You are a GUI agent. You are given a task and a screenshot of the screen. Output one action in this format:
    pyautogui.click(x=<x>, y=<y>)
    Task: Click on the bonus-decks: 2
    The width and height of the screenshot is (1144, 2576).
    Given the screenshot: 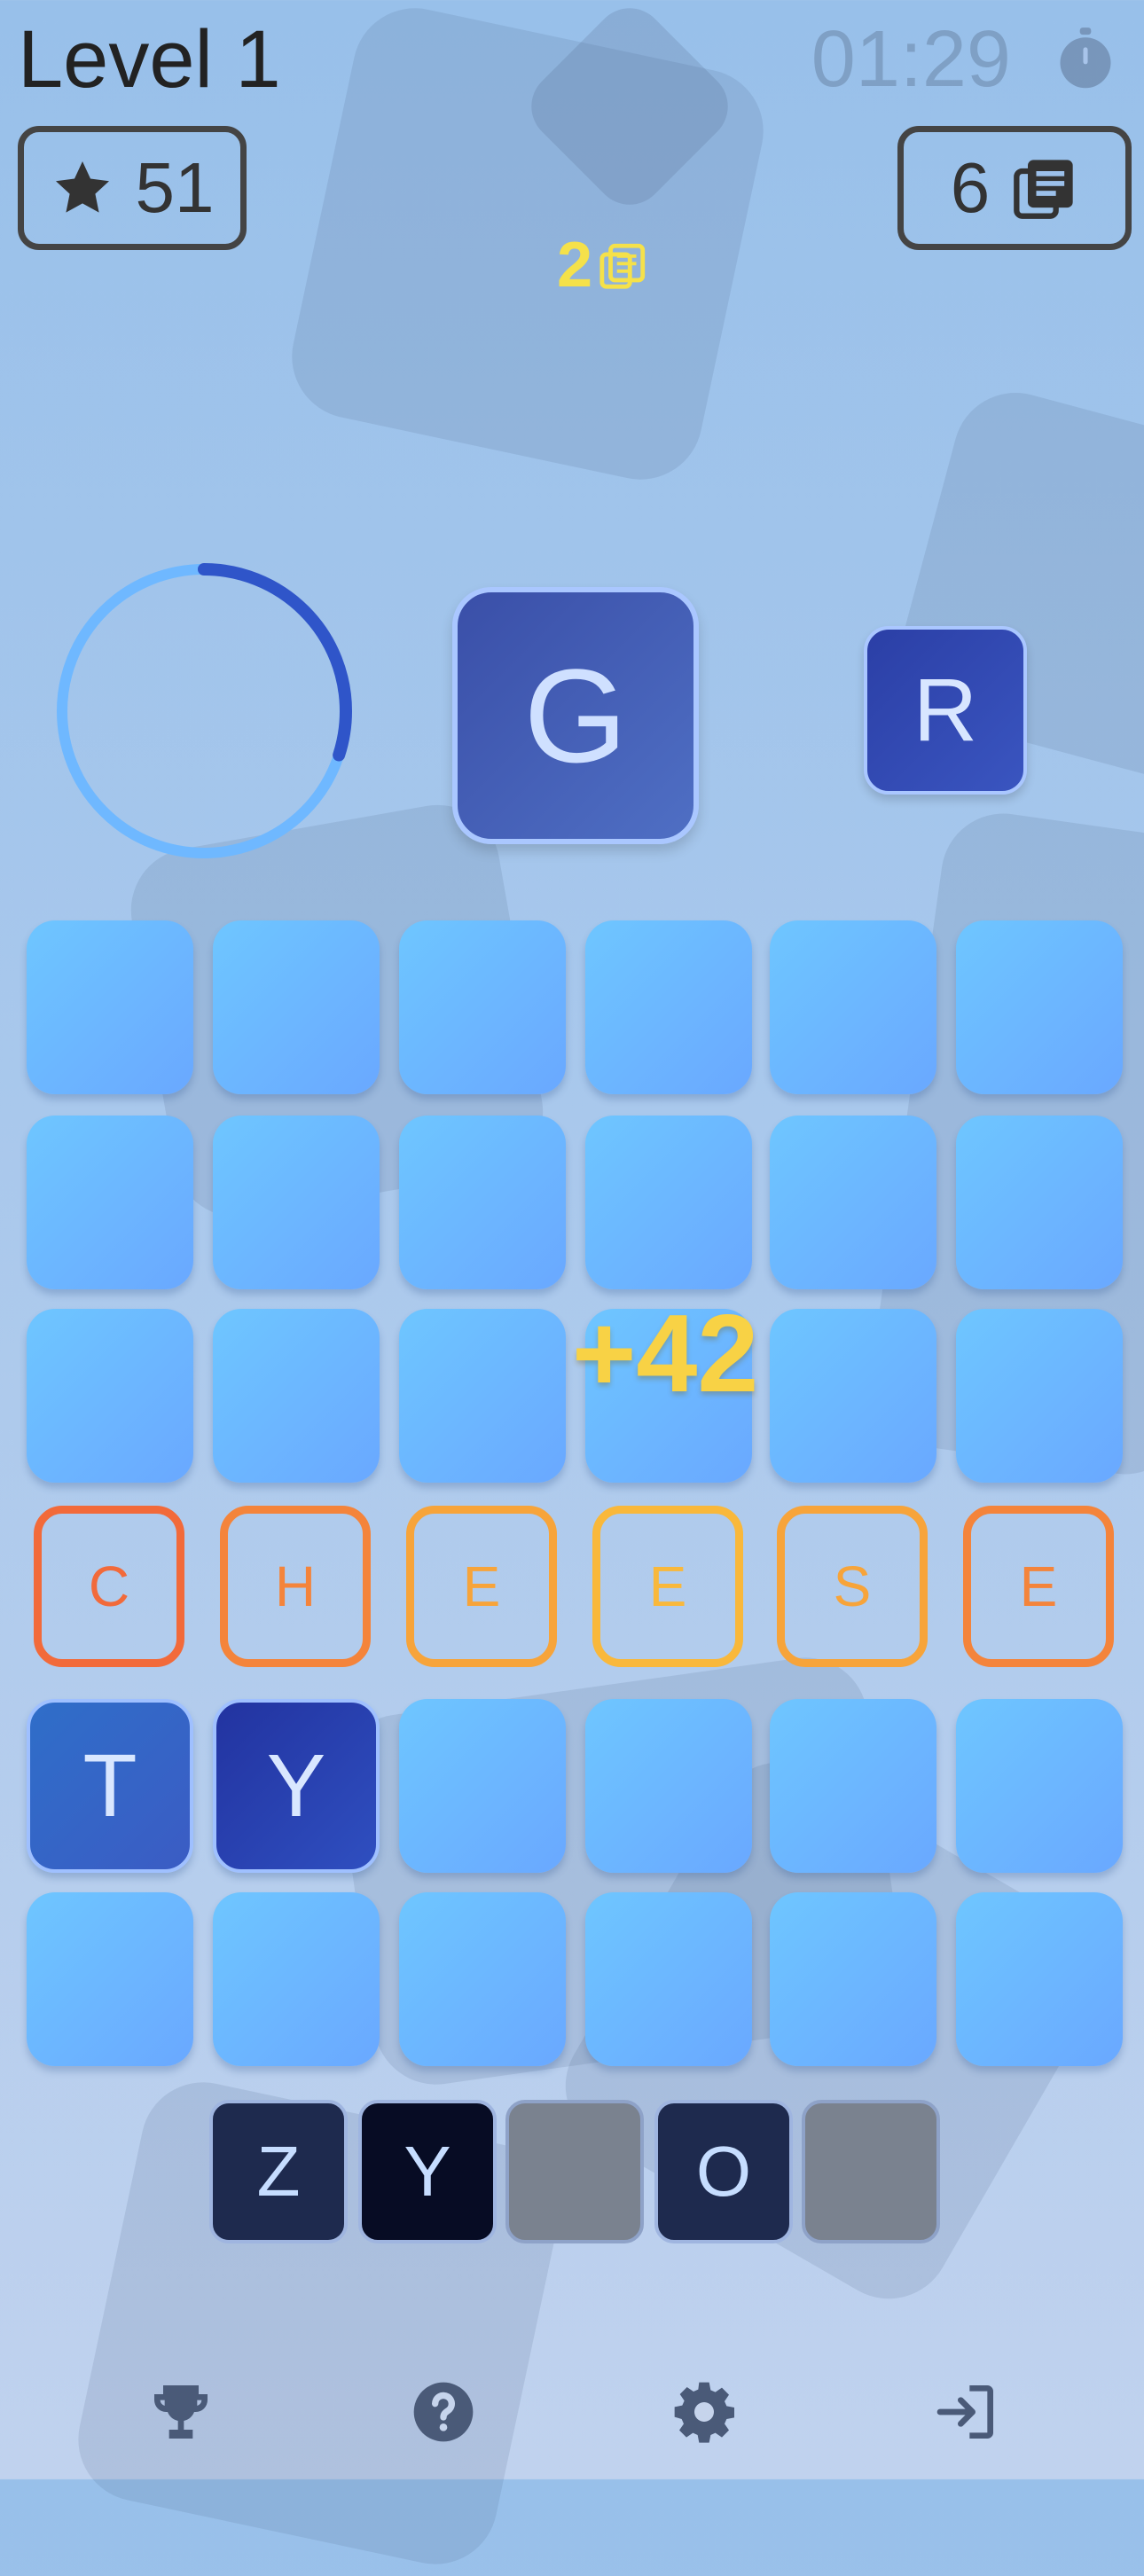 What is the action you would take?
    pyautogui.click(x=603, y=265)
    